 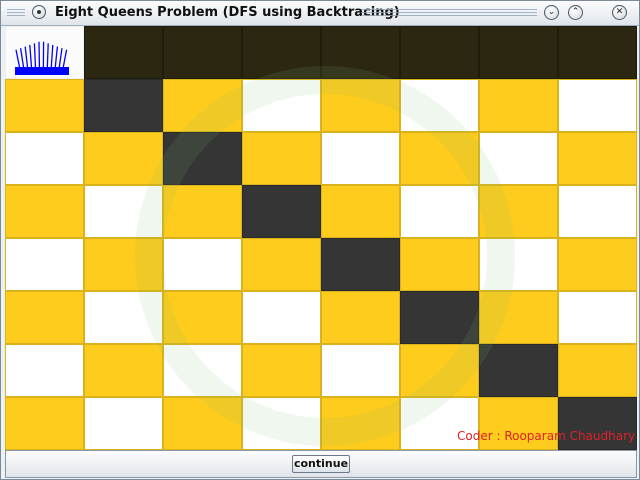 What do you see at coordinates (546, 436) in the screenshot?
I see `coder-credit: Coder : Rooparam Chaudhary` at bounding box center [546, 436].